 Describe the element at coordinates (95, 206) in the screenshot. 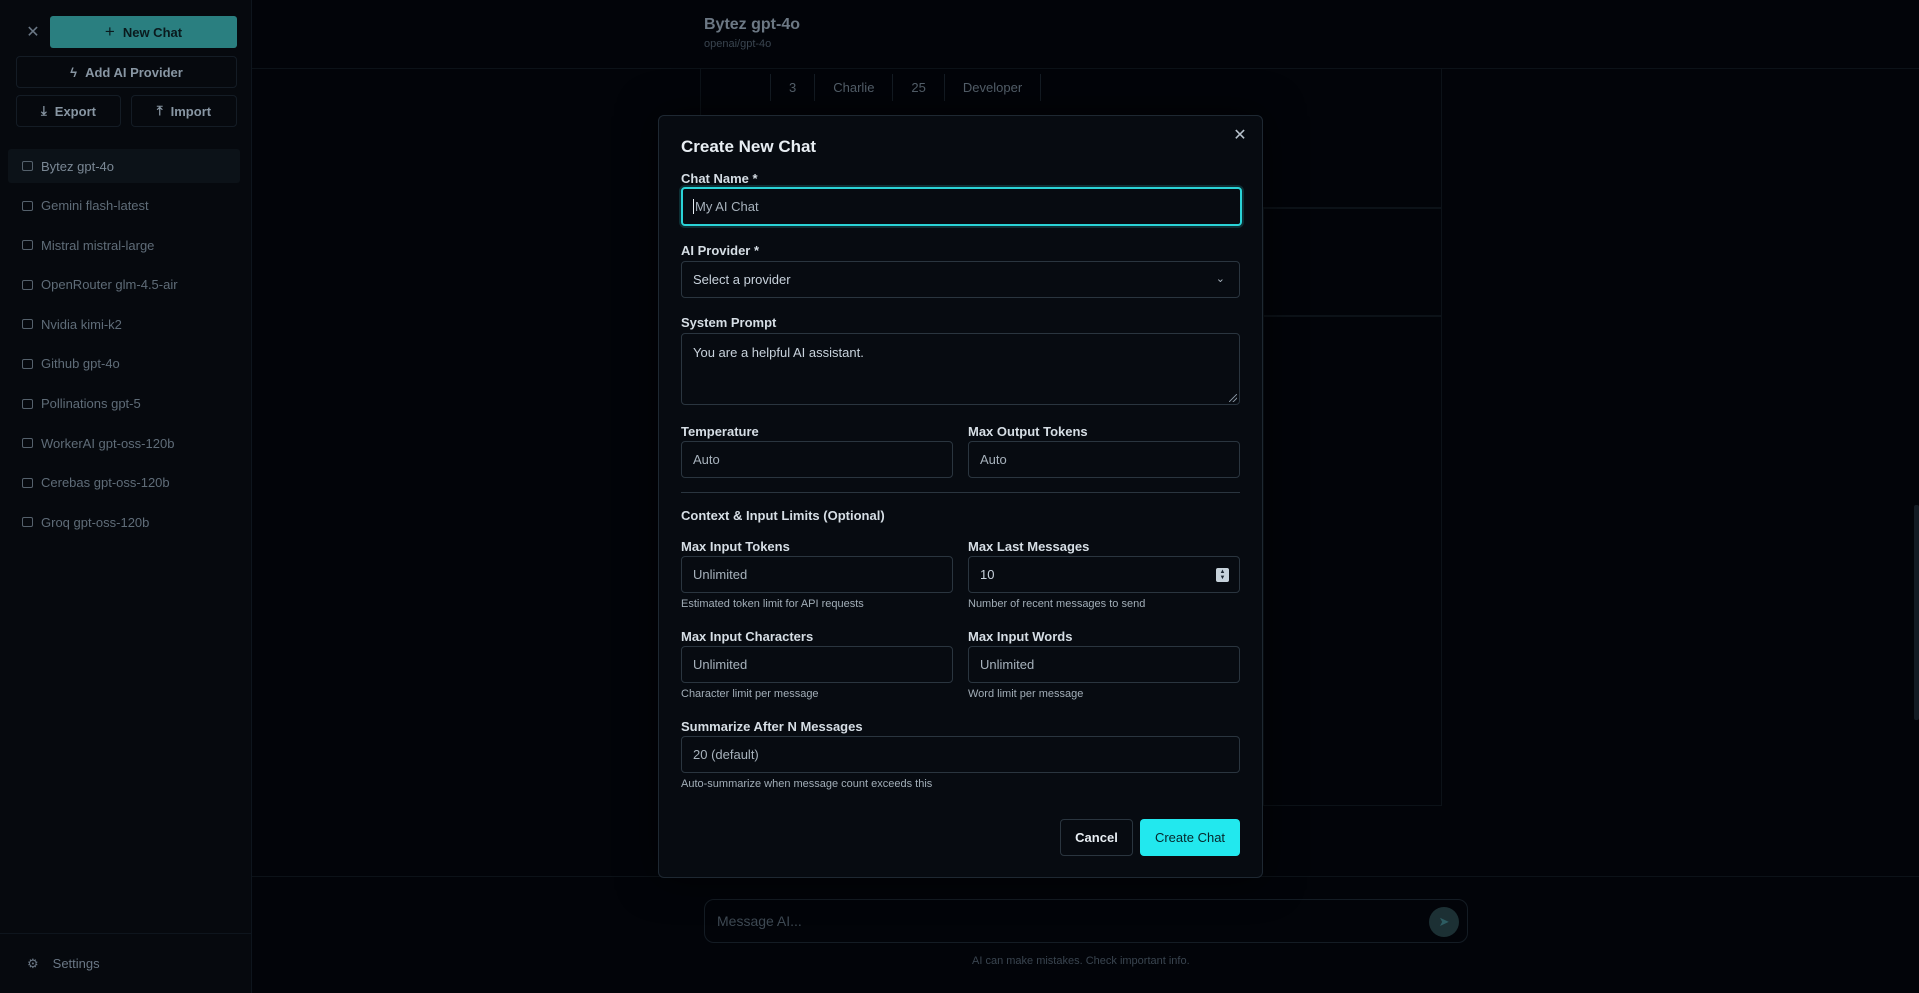

I see `chat-list-item-label: Gemini flash-latest` at that location.